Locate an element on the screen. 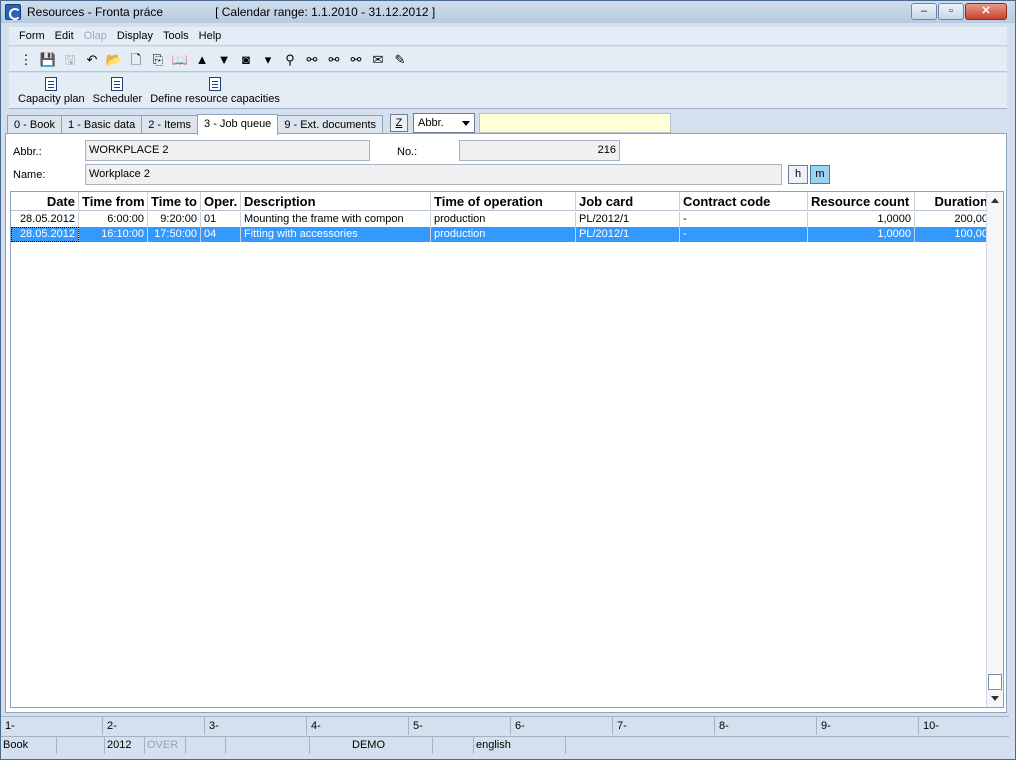 This screenshot has height=760, width=1016. function-key-1: 1- is located at coordinates (52, 726).